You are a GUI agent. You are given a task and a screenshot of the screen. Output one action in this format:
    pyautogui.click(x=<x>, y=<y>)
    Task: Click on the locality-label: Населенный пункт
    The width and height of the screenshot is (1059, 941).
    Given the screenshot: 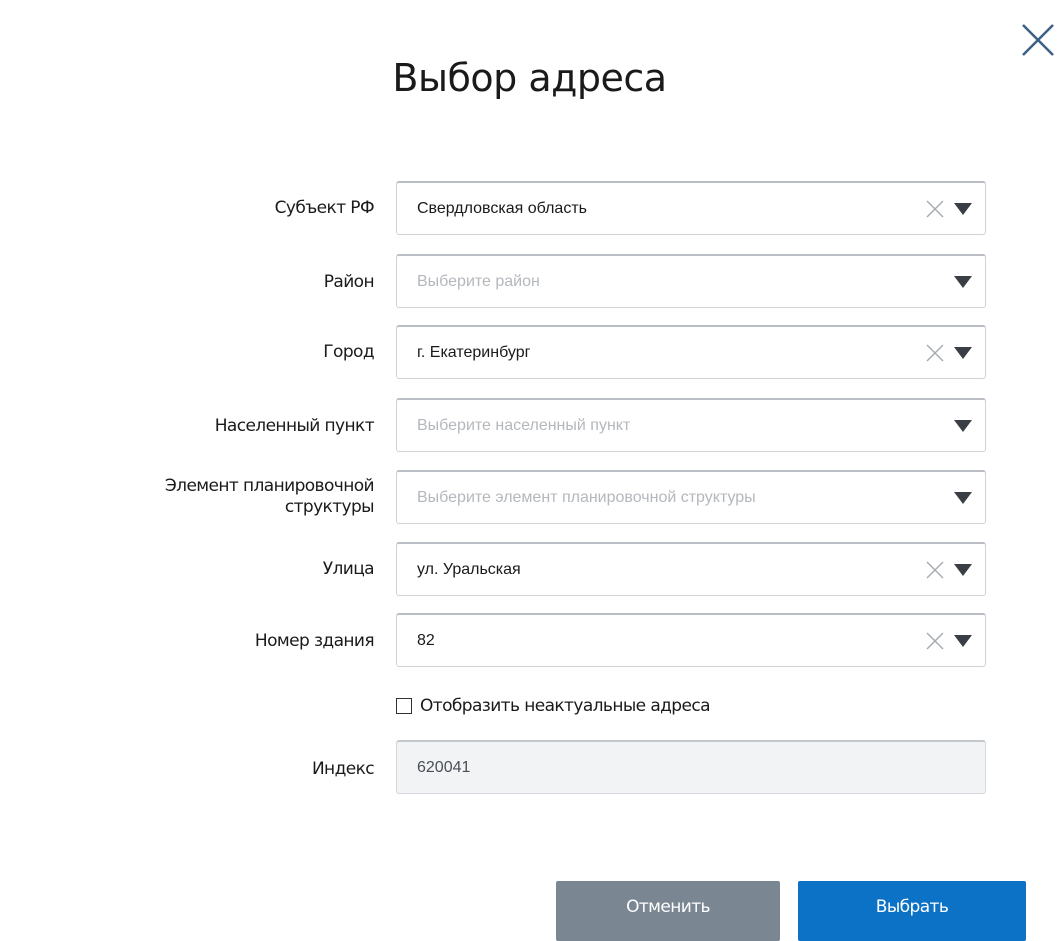 What is the action you would take?
    pyautogui.click(x=294, y=426)
    